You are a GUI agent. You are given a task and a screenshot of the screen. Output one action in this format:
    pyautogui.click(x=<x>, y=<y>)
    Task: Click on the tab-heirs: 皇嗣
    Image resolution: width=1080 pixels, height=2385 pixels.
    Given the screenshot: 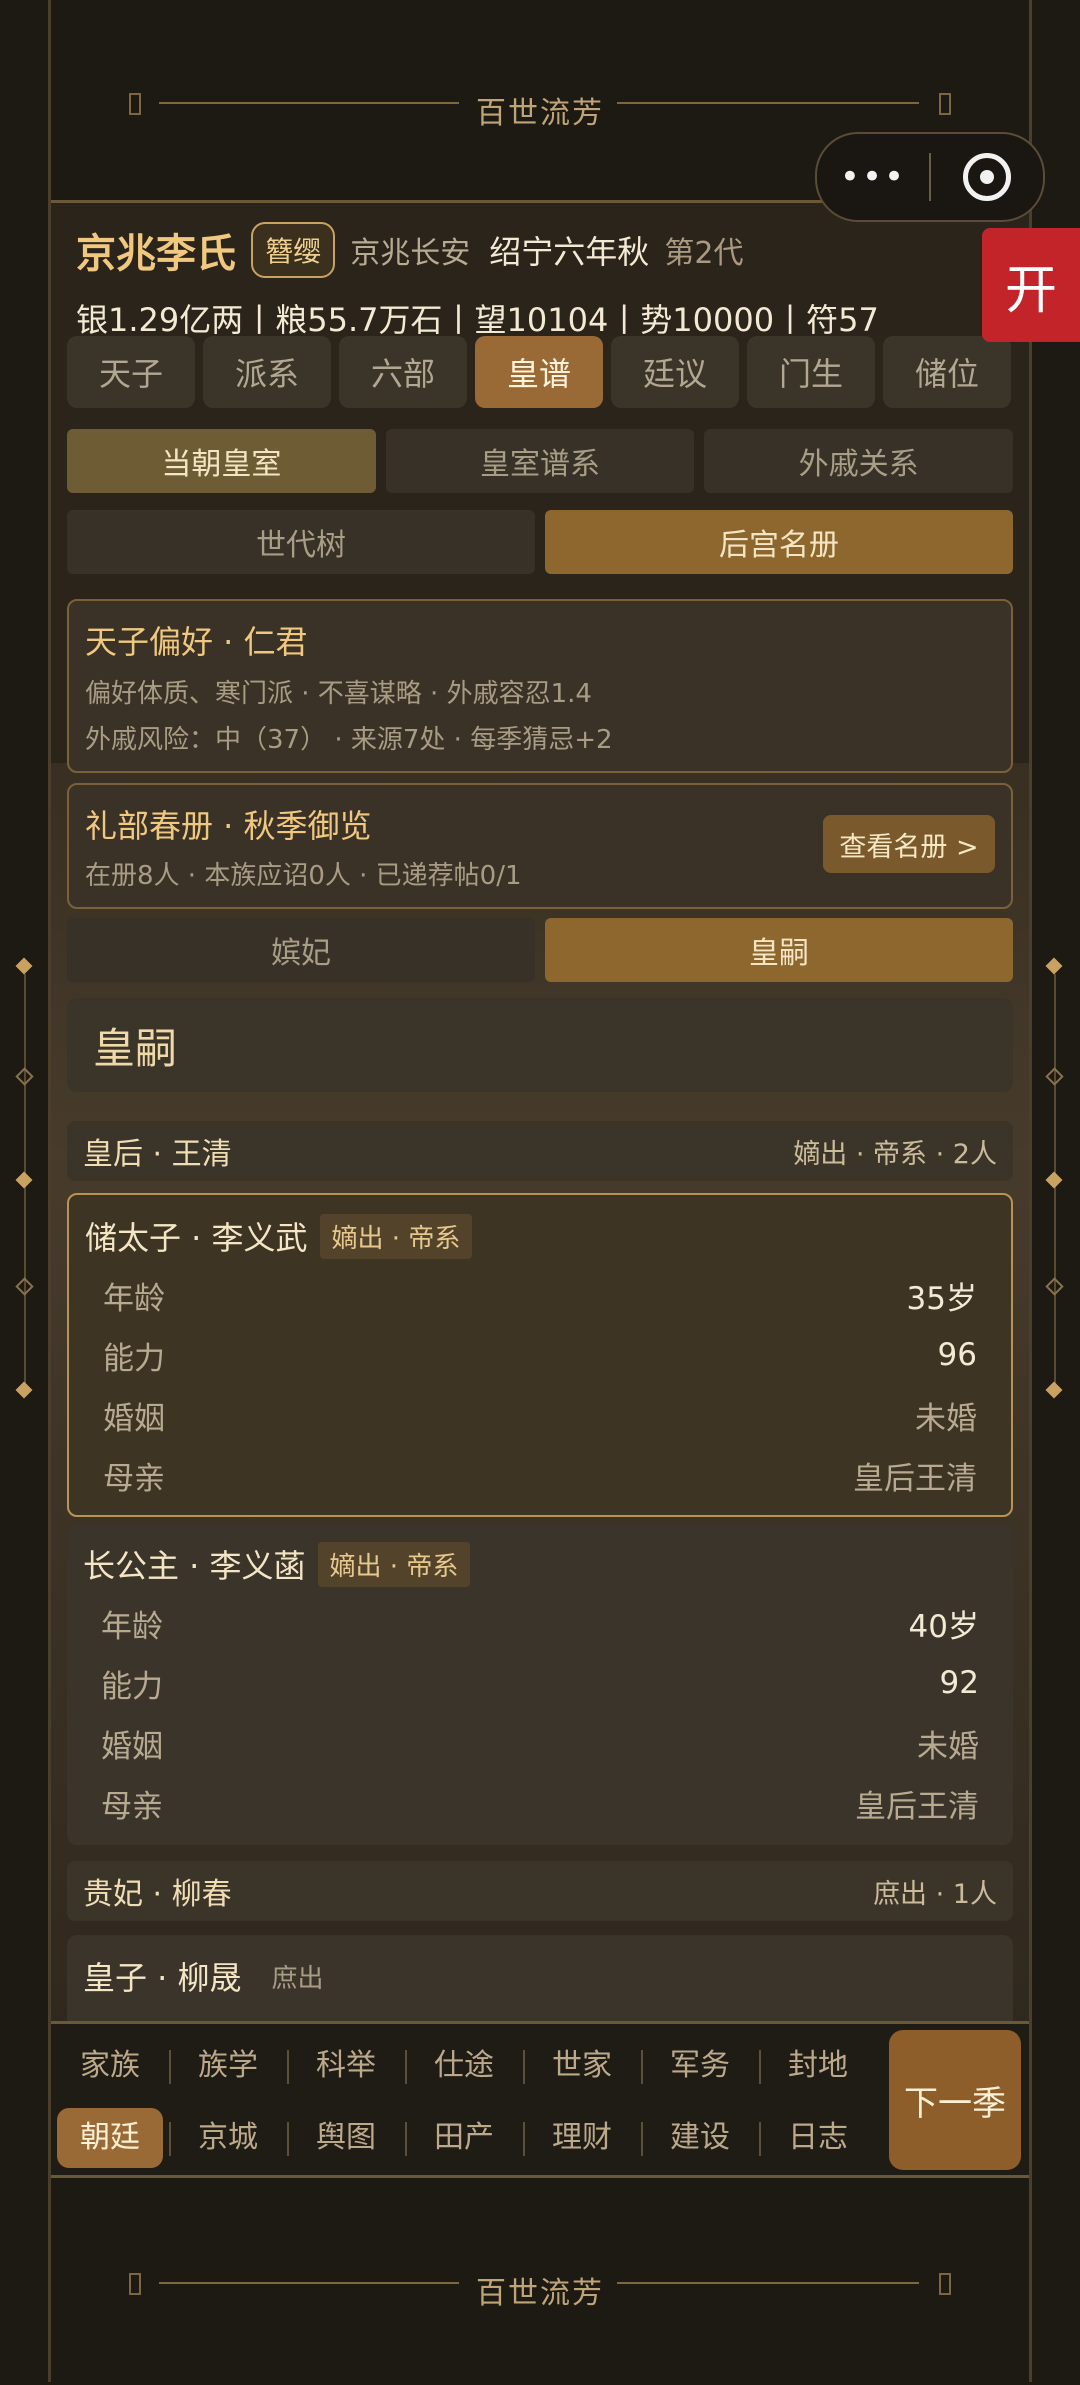 What is the action you would take?
    pyautogui.click(x=779, y=950)
    